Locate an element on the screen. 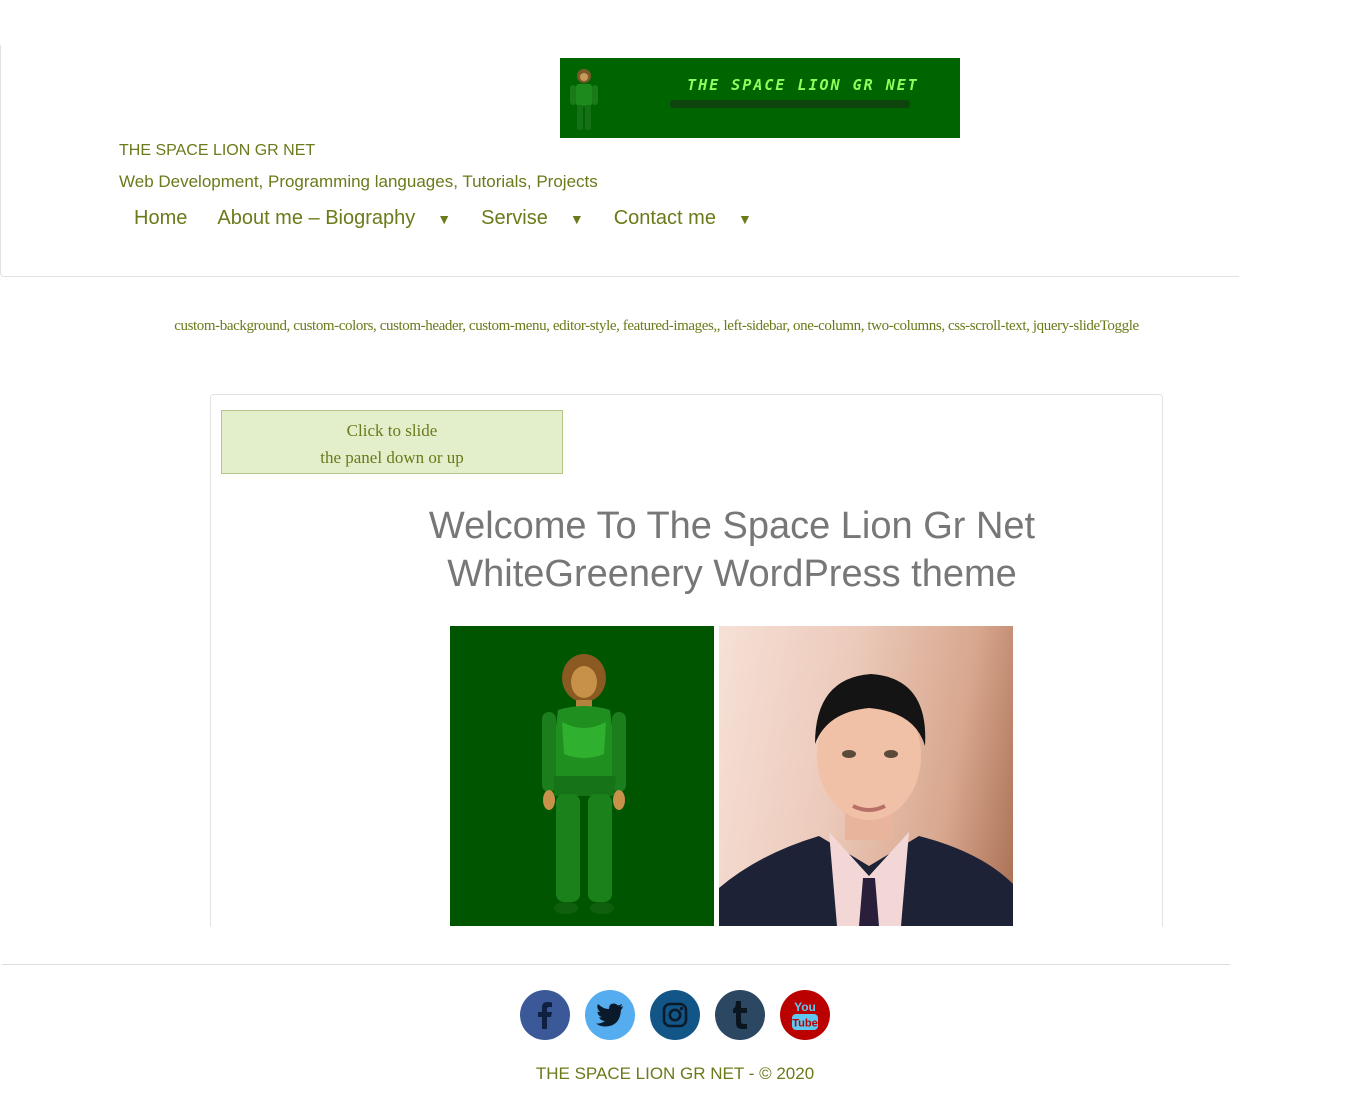 This screenshot has height=1096, width=1366. social-links: You Tube is located at coordinates (682, 1015).